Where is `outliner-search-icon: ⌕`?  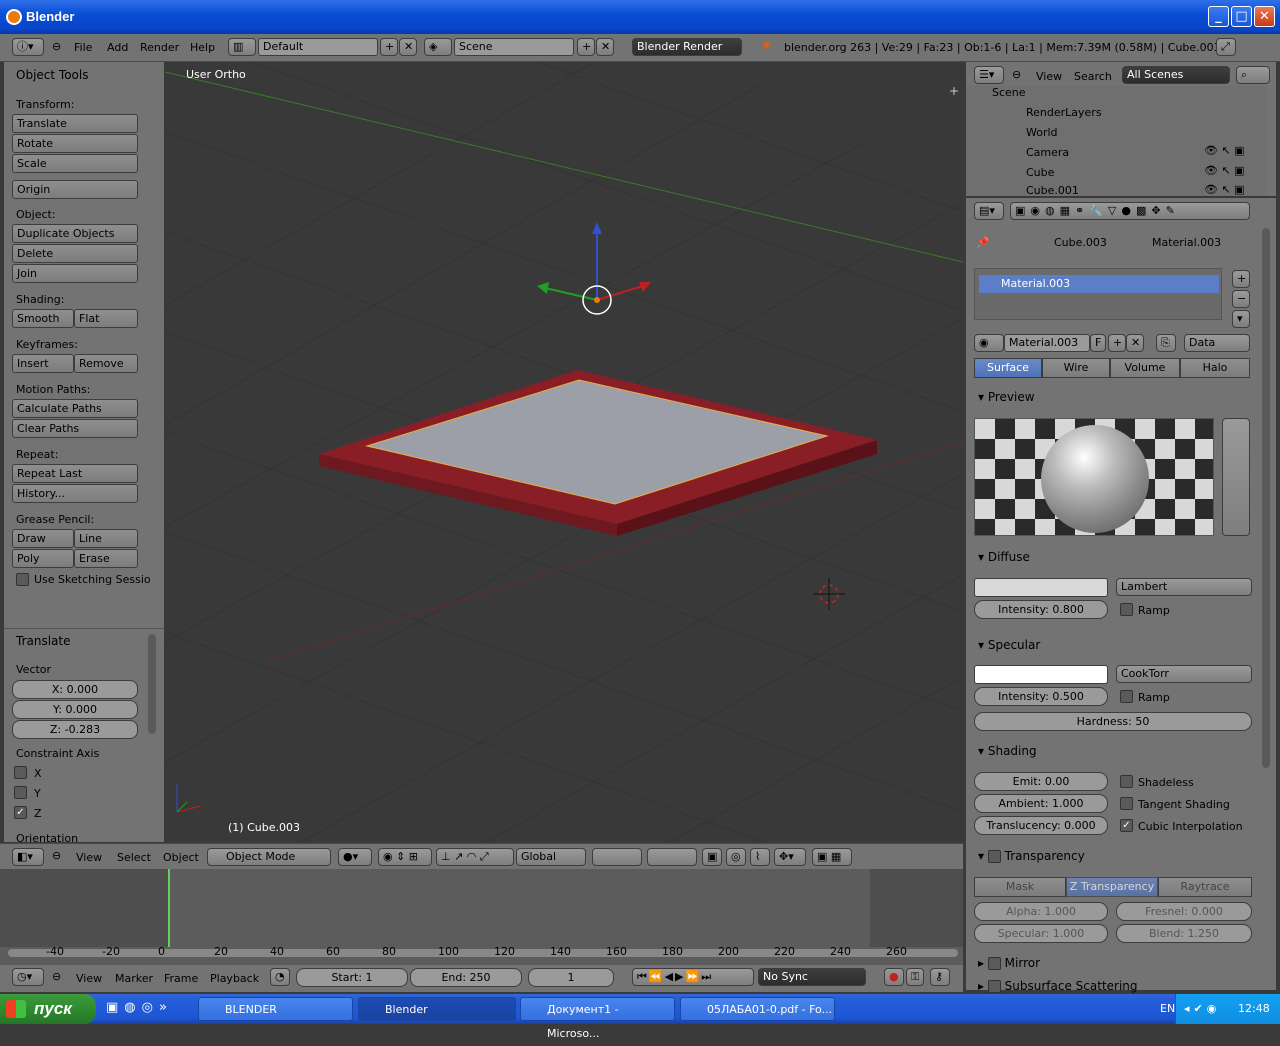 outliner-search-icon: ⌕ is located at coordinates (1253, 75).